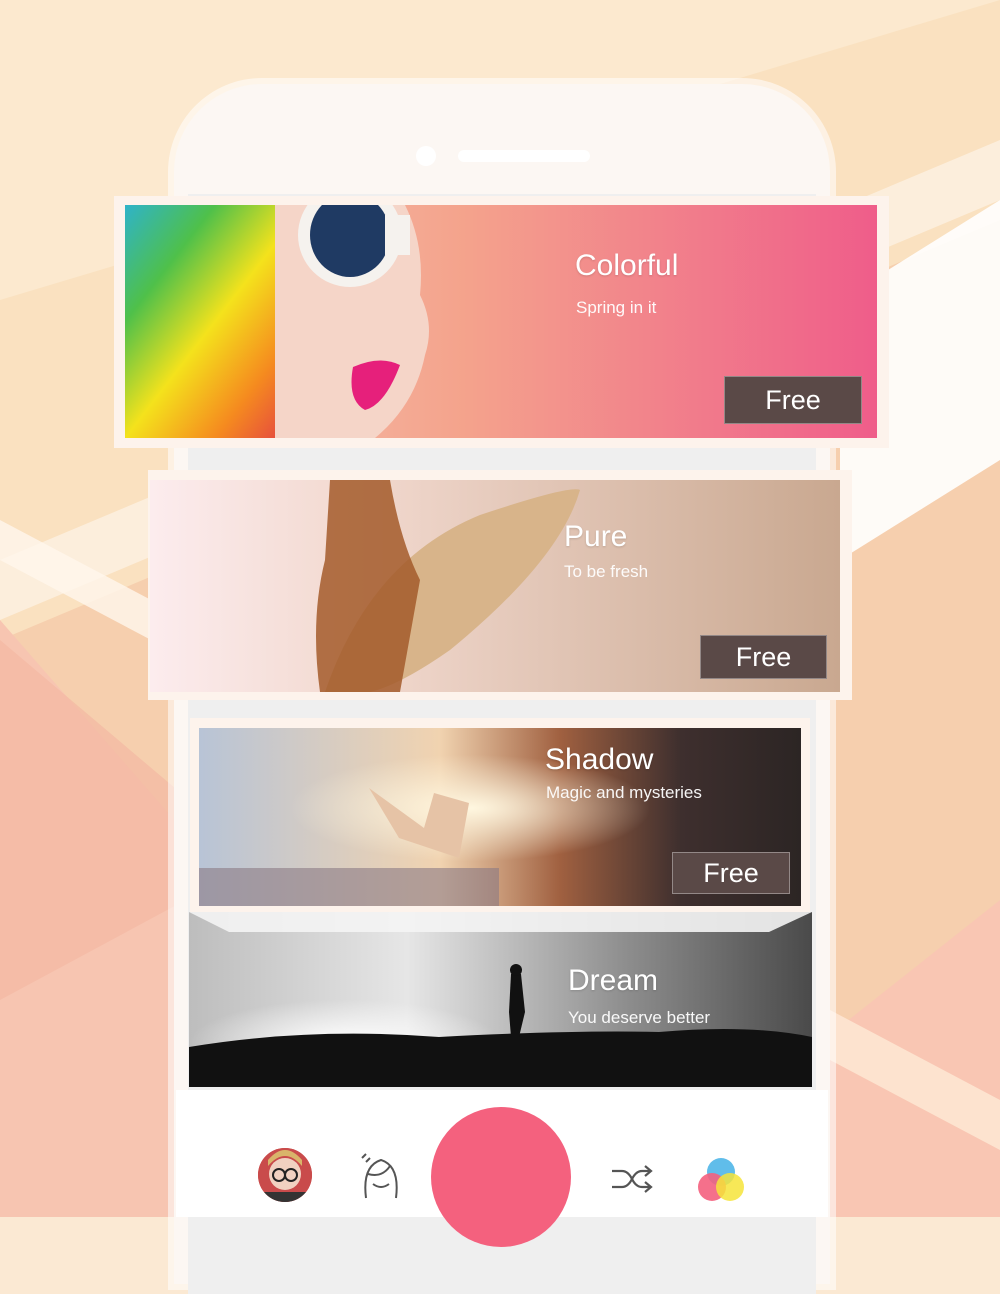 The image size is (1000, 1294). Describe the element at coordinates (501, 321) in the screenshot. I see `filter-card-colorful: Colorful Spring in it Free` at that location.